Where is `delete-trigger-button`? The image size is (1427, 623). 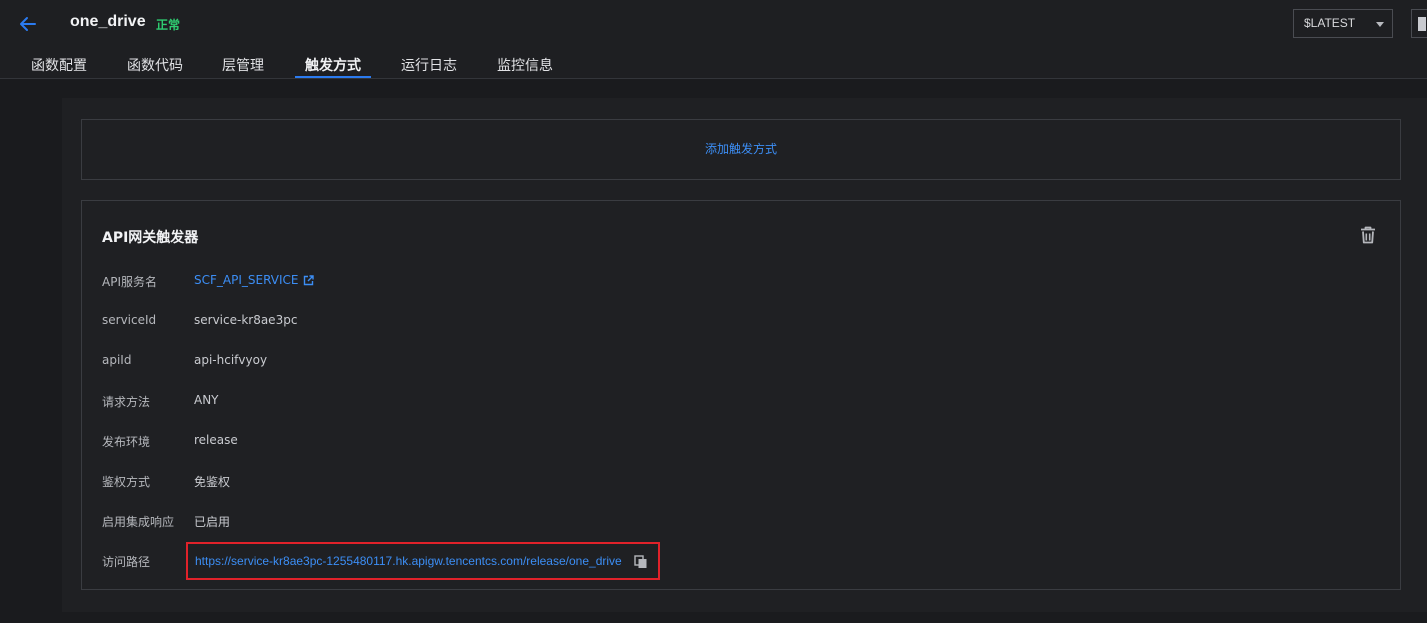 delete-trigger-button is located at coordinates (1368, 235).